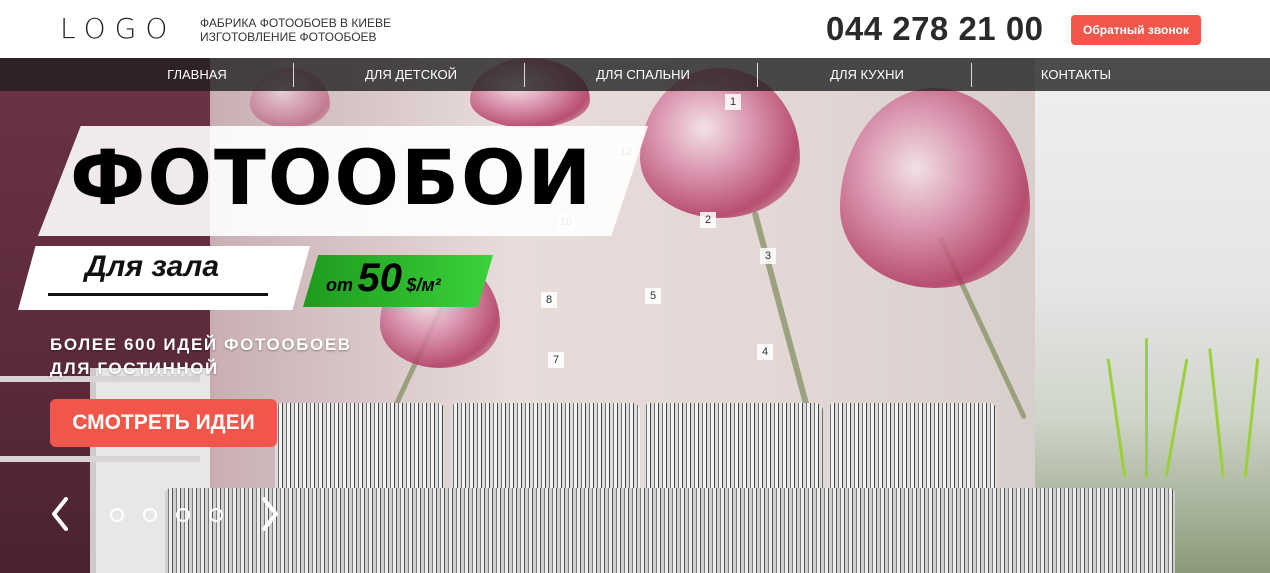 Image resolution: width=1270 pixels, height=573 pixels. Describe the element at coordinates (152, 266) in the screenshot. I see `hero-subtitle: Для зала` at that location.